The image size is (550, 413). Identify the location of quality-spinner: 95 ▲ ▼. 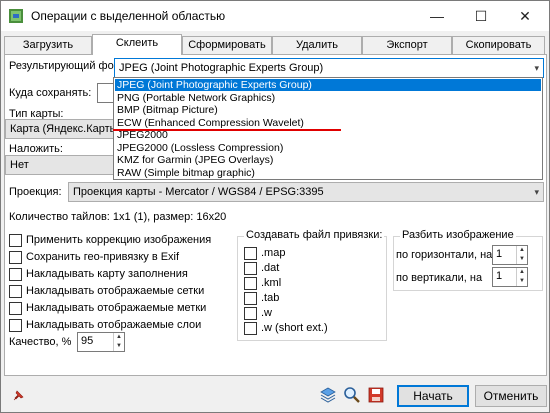
(101, 342).